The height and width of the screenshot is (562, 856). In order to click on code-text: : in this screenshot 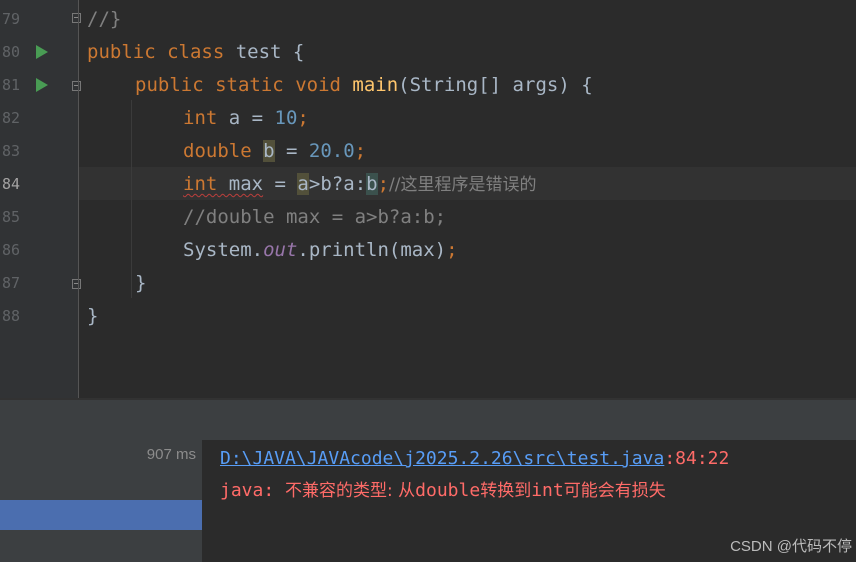, I will do `click(360, 184)`.